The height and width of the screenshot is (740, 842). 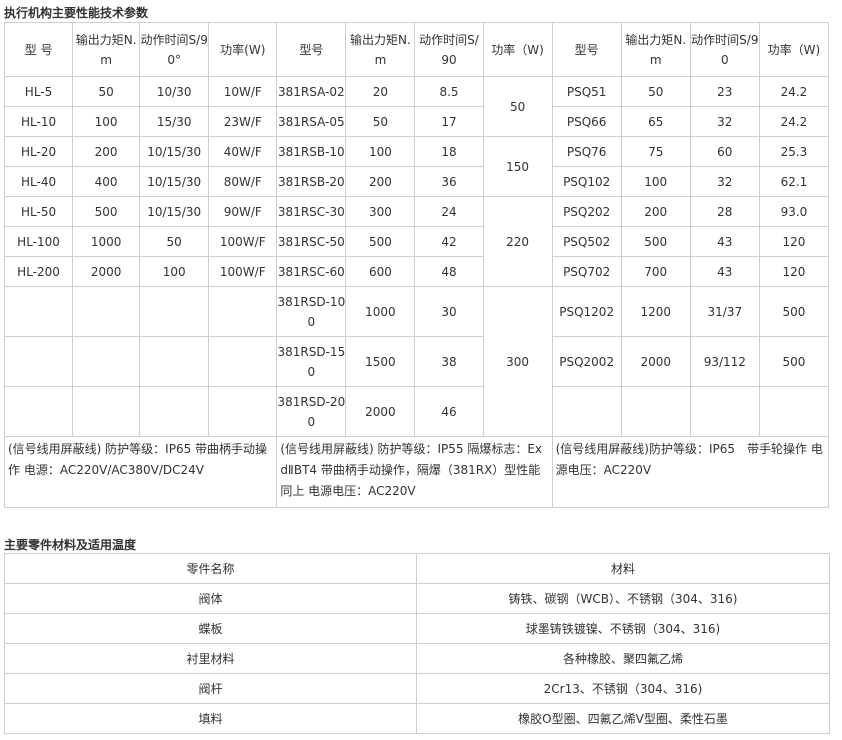 I want to click on part-name: 填料, so click(x=210, y=718).